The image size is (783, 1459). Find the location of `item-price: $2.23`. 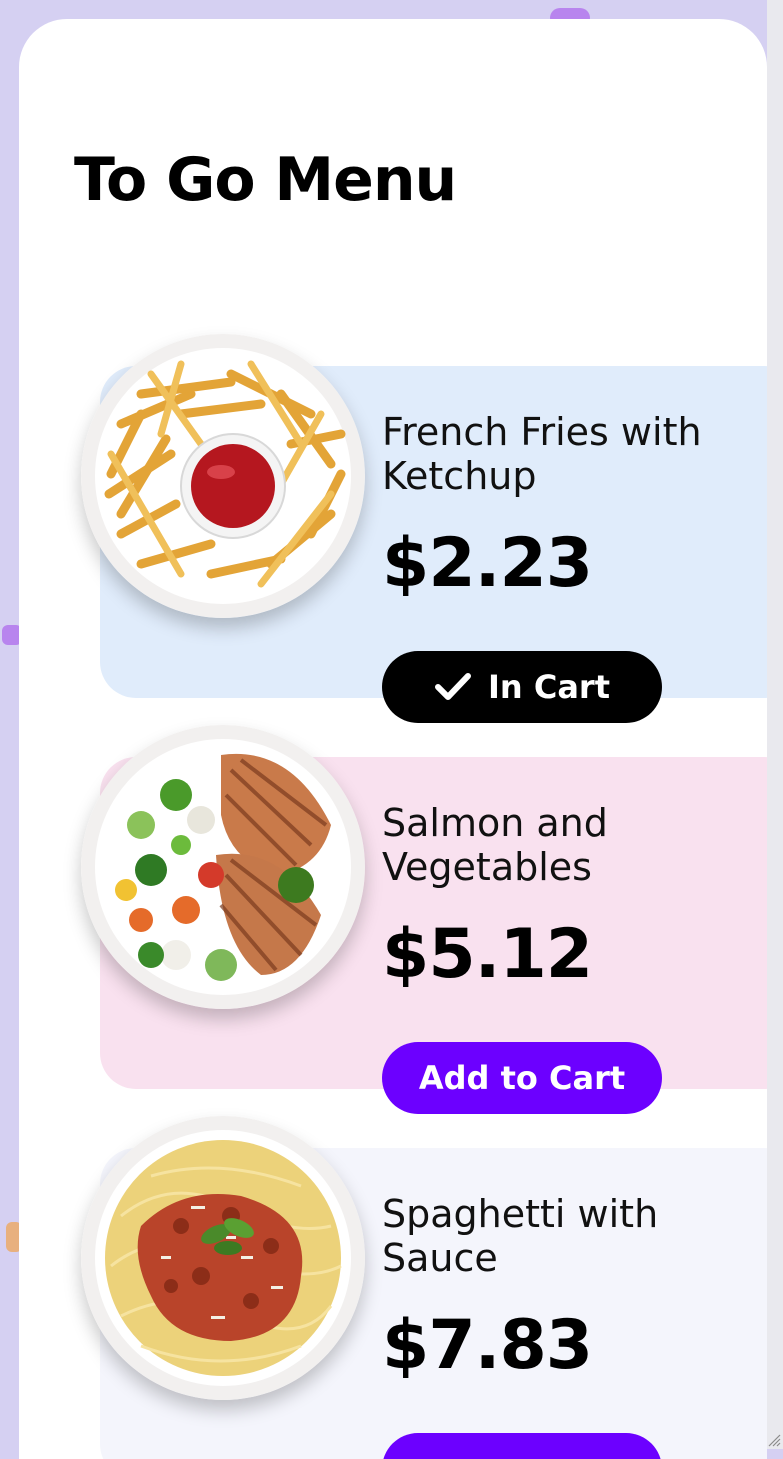

item-price: $2.23 is located at coordinates (487, 563).